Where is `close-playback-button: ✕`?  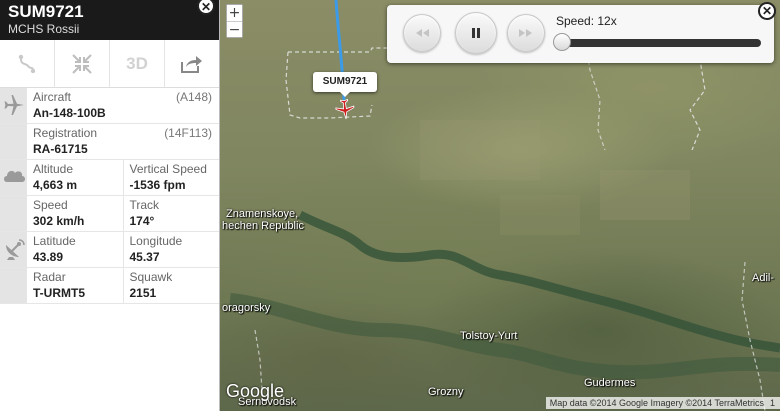
close-playback-button: ✕ is located at coordinates (767, 11).